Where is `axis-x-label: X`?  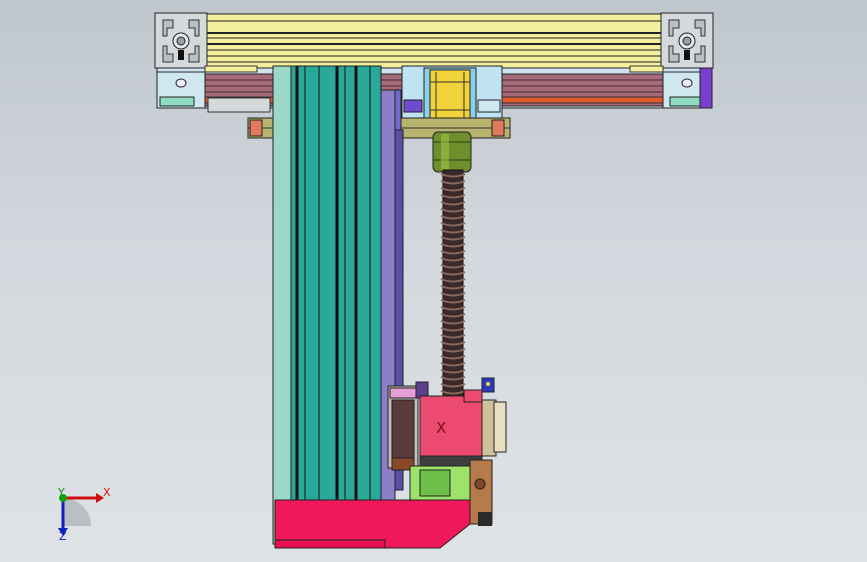 axis-x-label: X is located at coordinates (107, 492).